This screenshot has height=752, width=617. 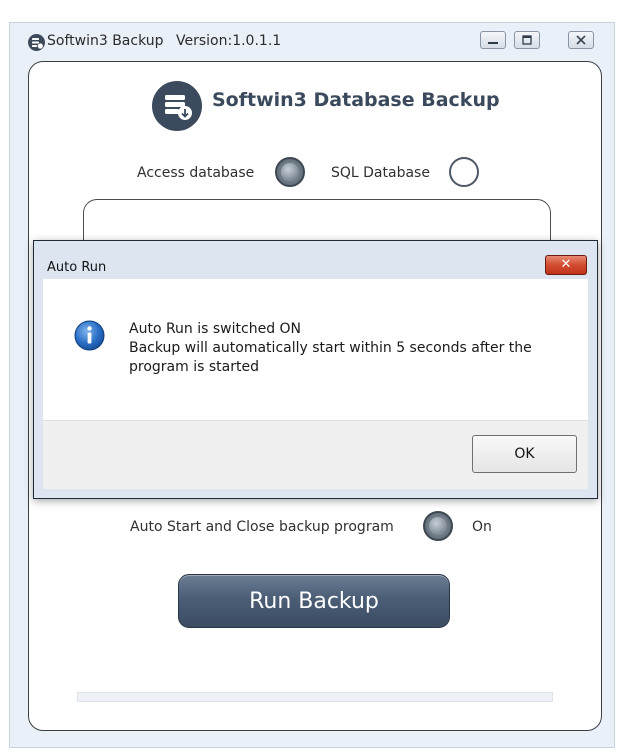 What do you see at coordinates (380, 173) in the screenshot?
I see `sql-database-label: SQL Database` at bounding box center [380, 173].